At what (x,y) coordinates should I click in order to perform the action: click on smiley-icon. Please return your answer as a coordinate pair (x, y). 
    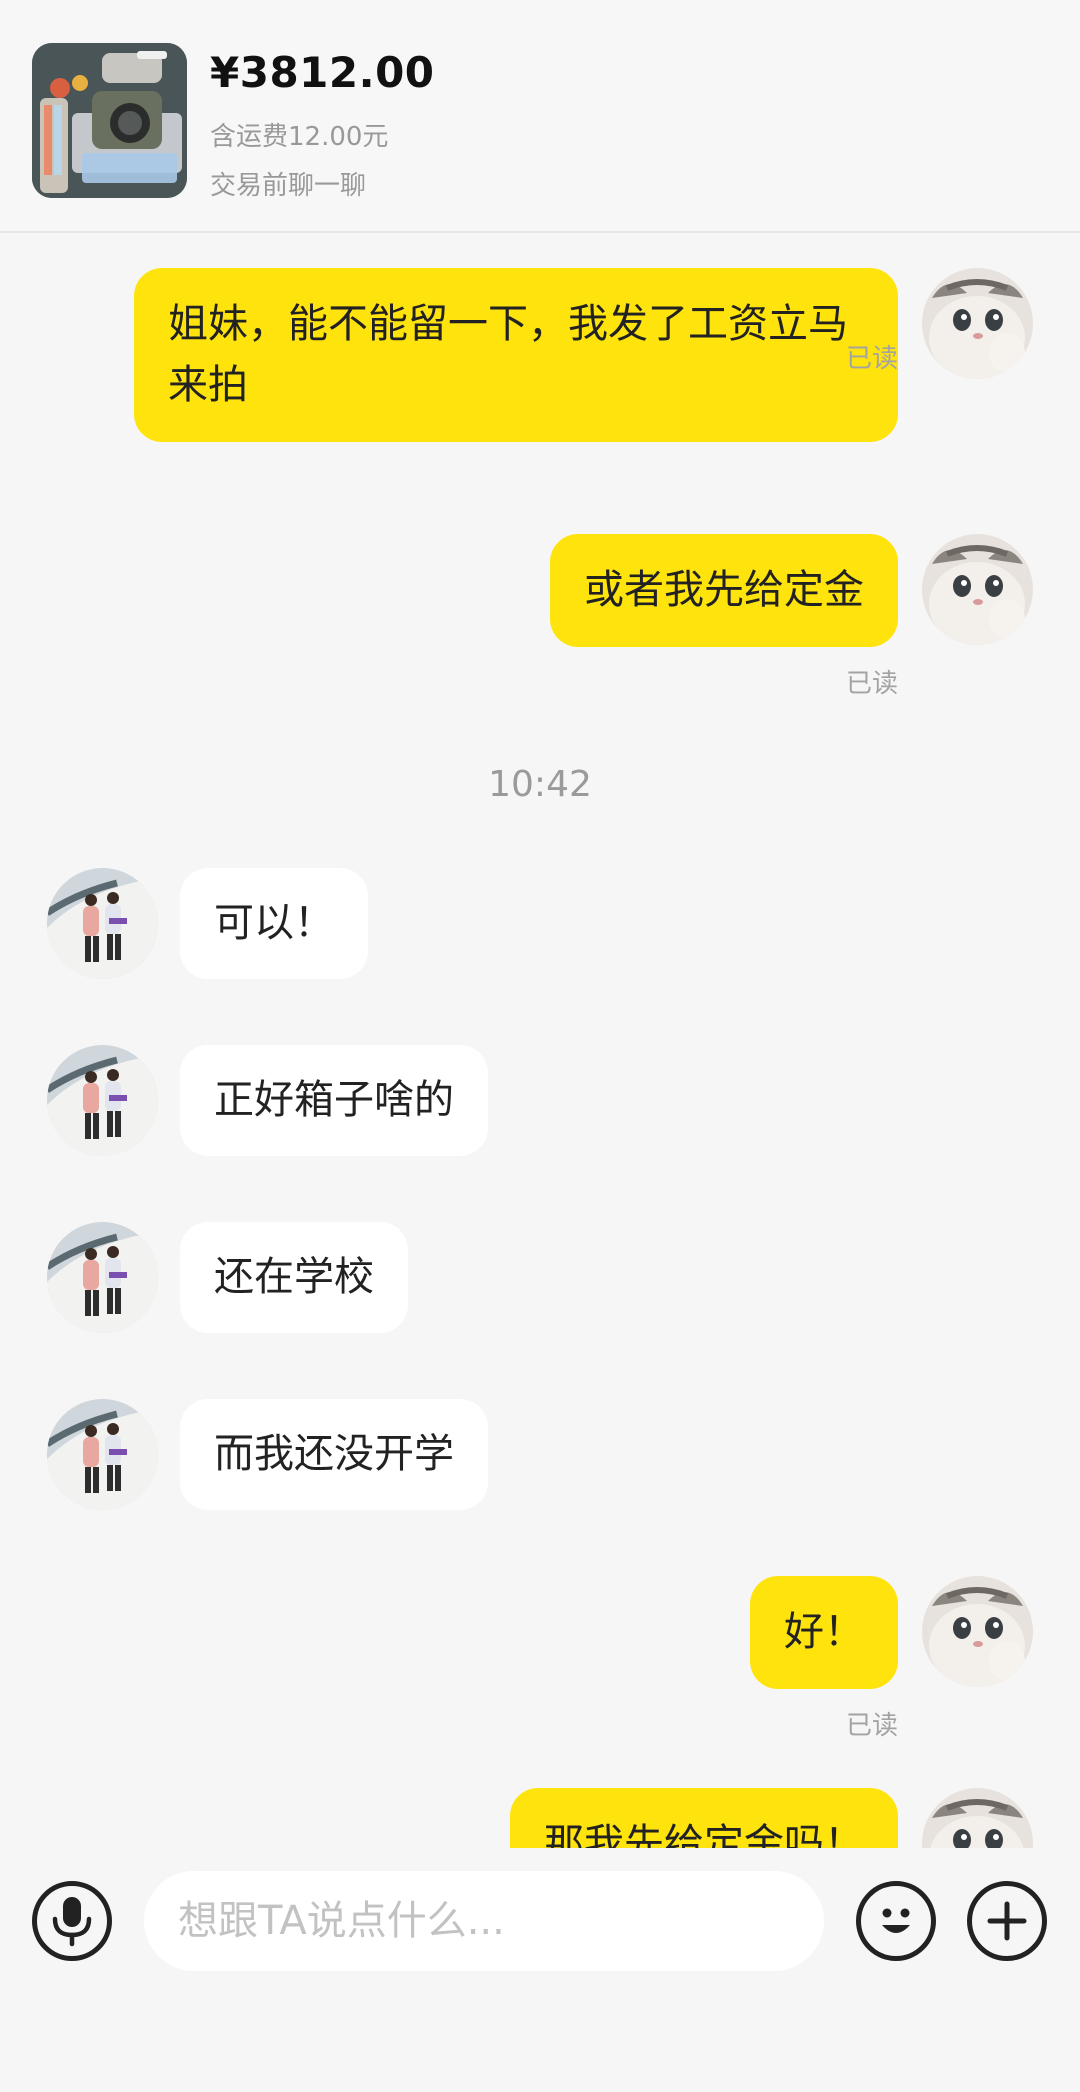
    Looking at the image, I should click on (896, 1920).